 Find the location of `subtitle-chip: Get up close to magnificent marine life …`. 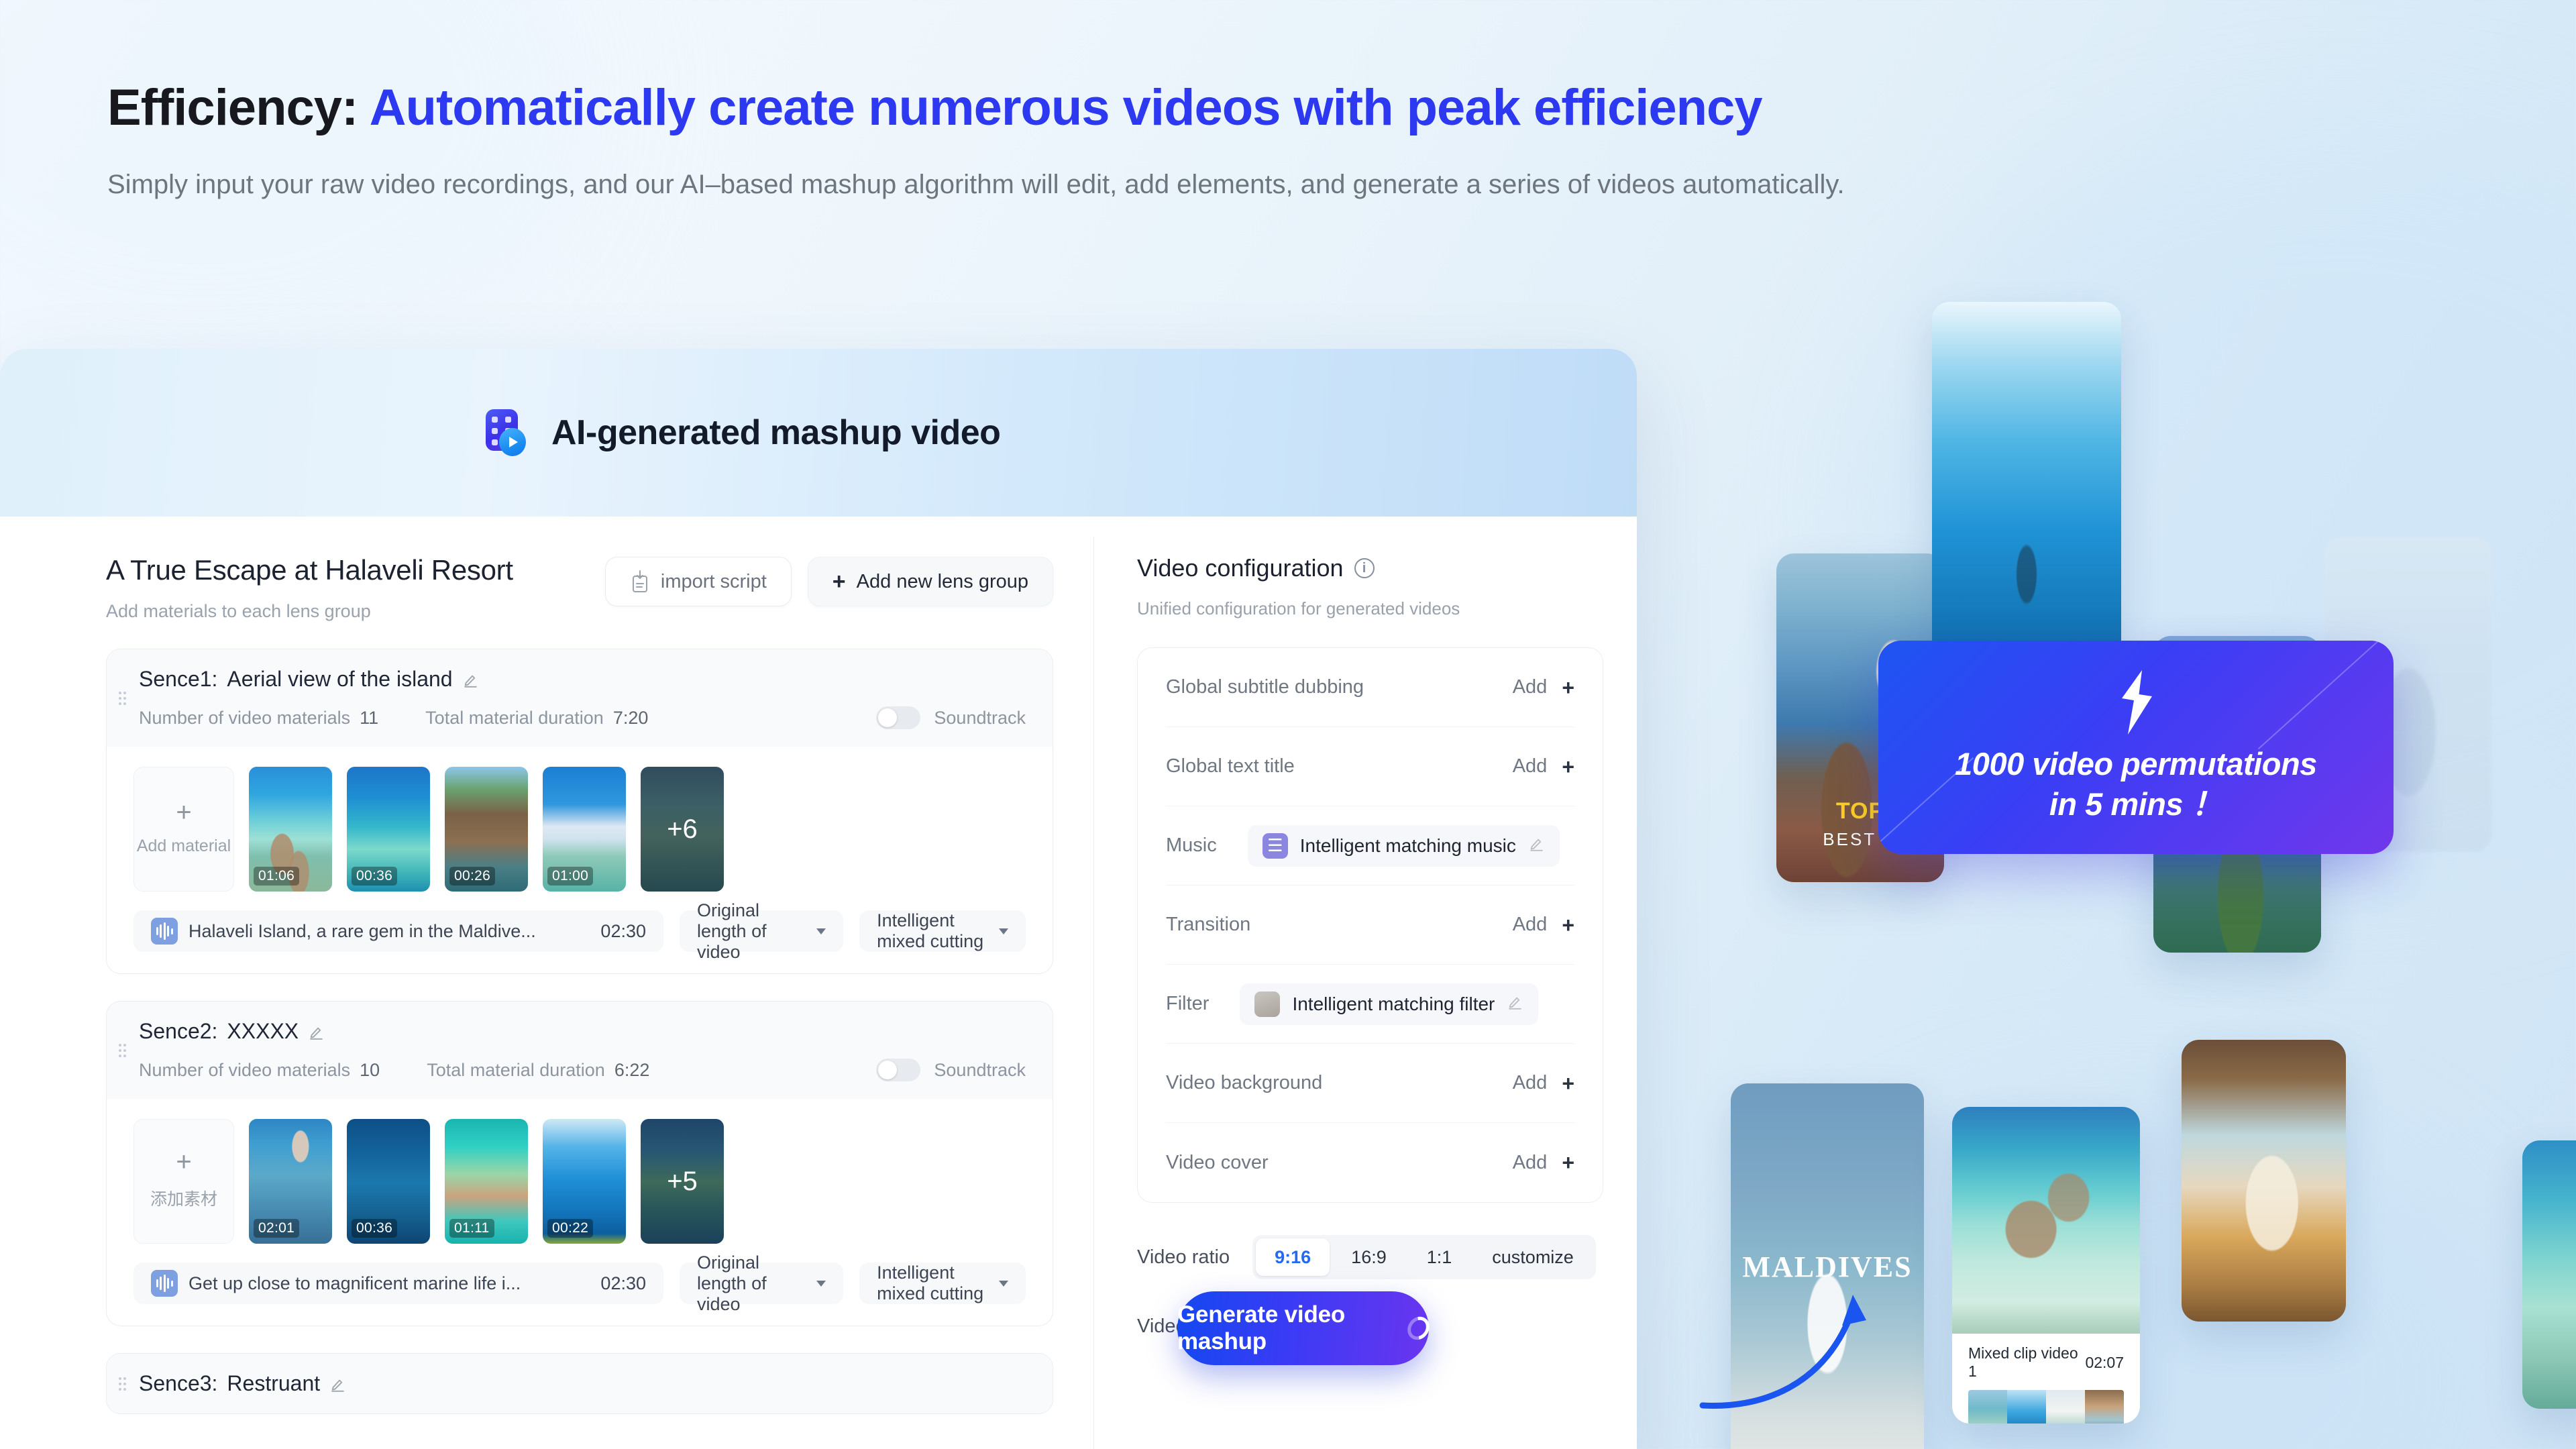

subtitle-chip: Get up close to magnificent marine life … is located at coordinates (398, 1283).